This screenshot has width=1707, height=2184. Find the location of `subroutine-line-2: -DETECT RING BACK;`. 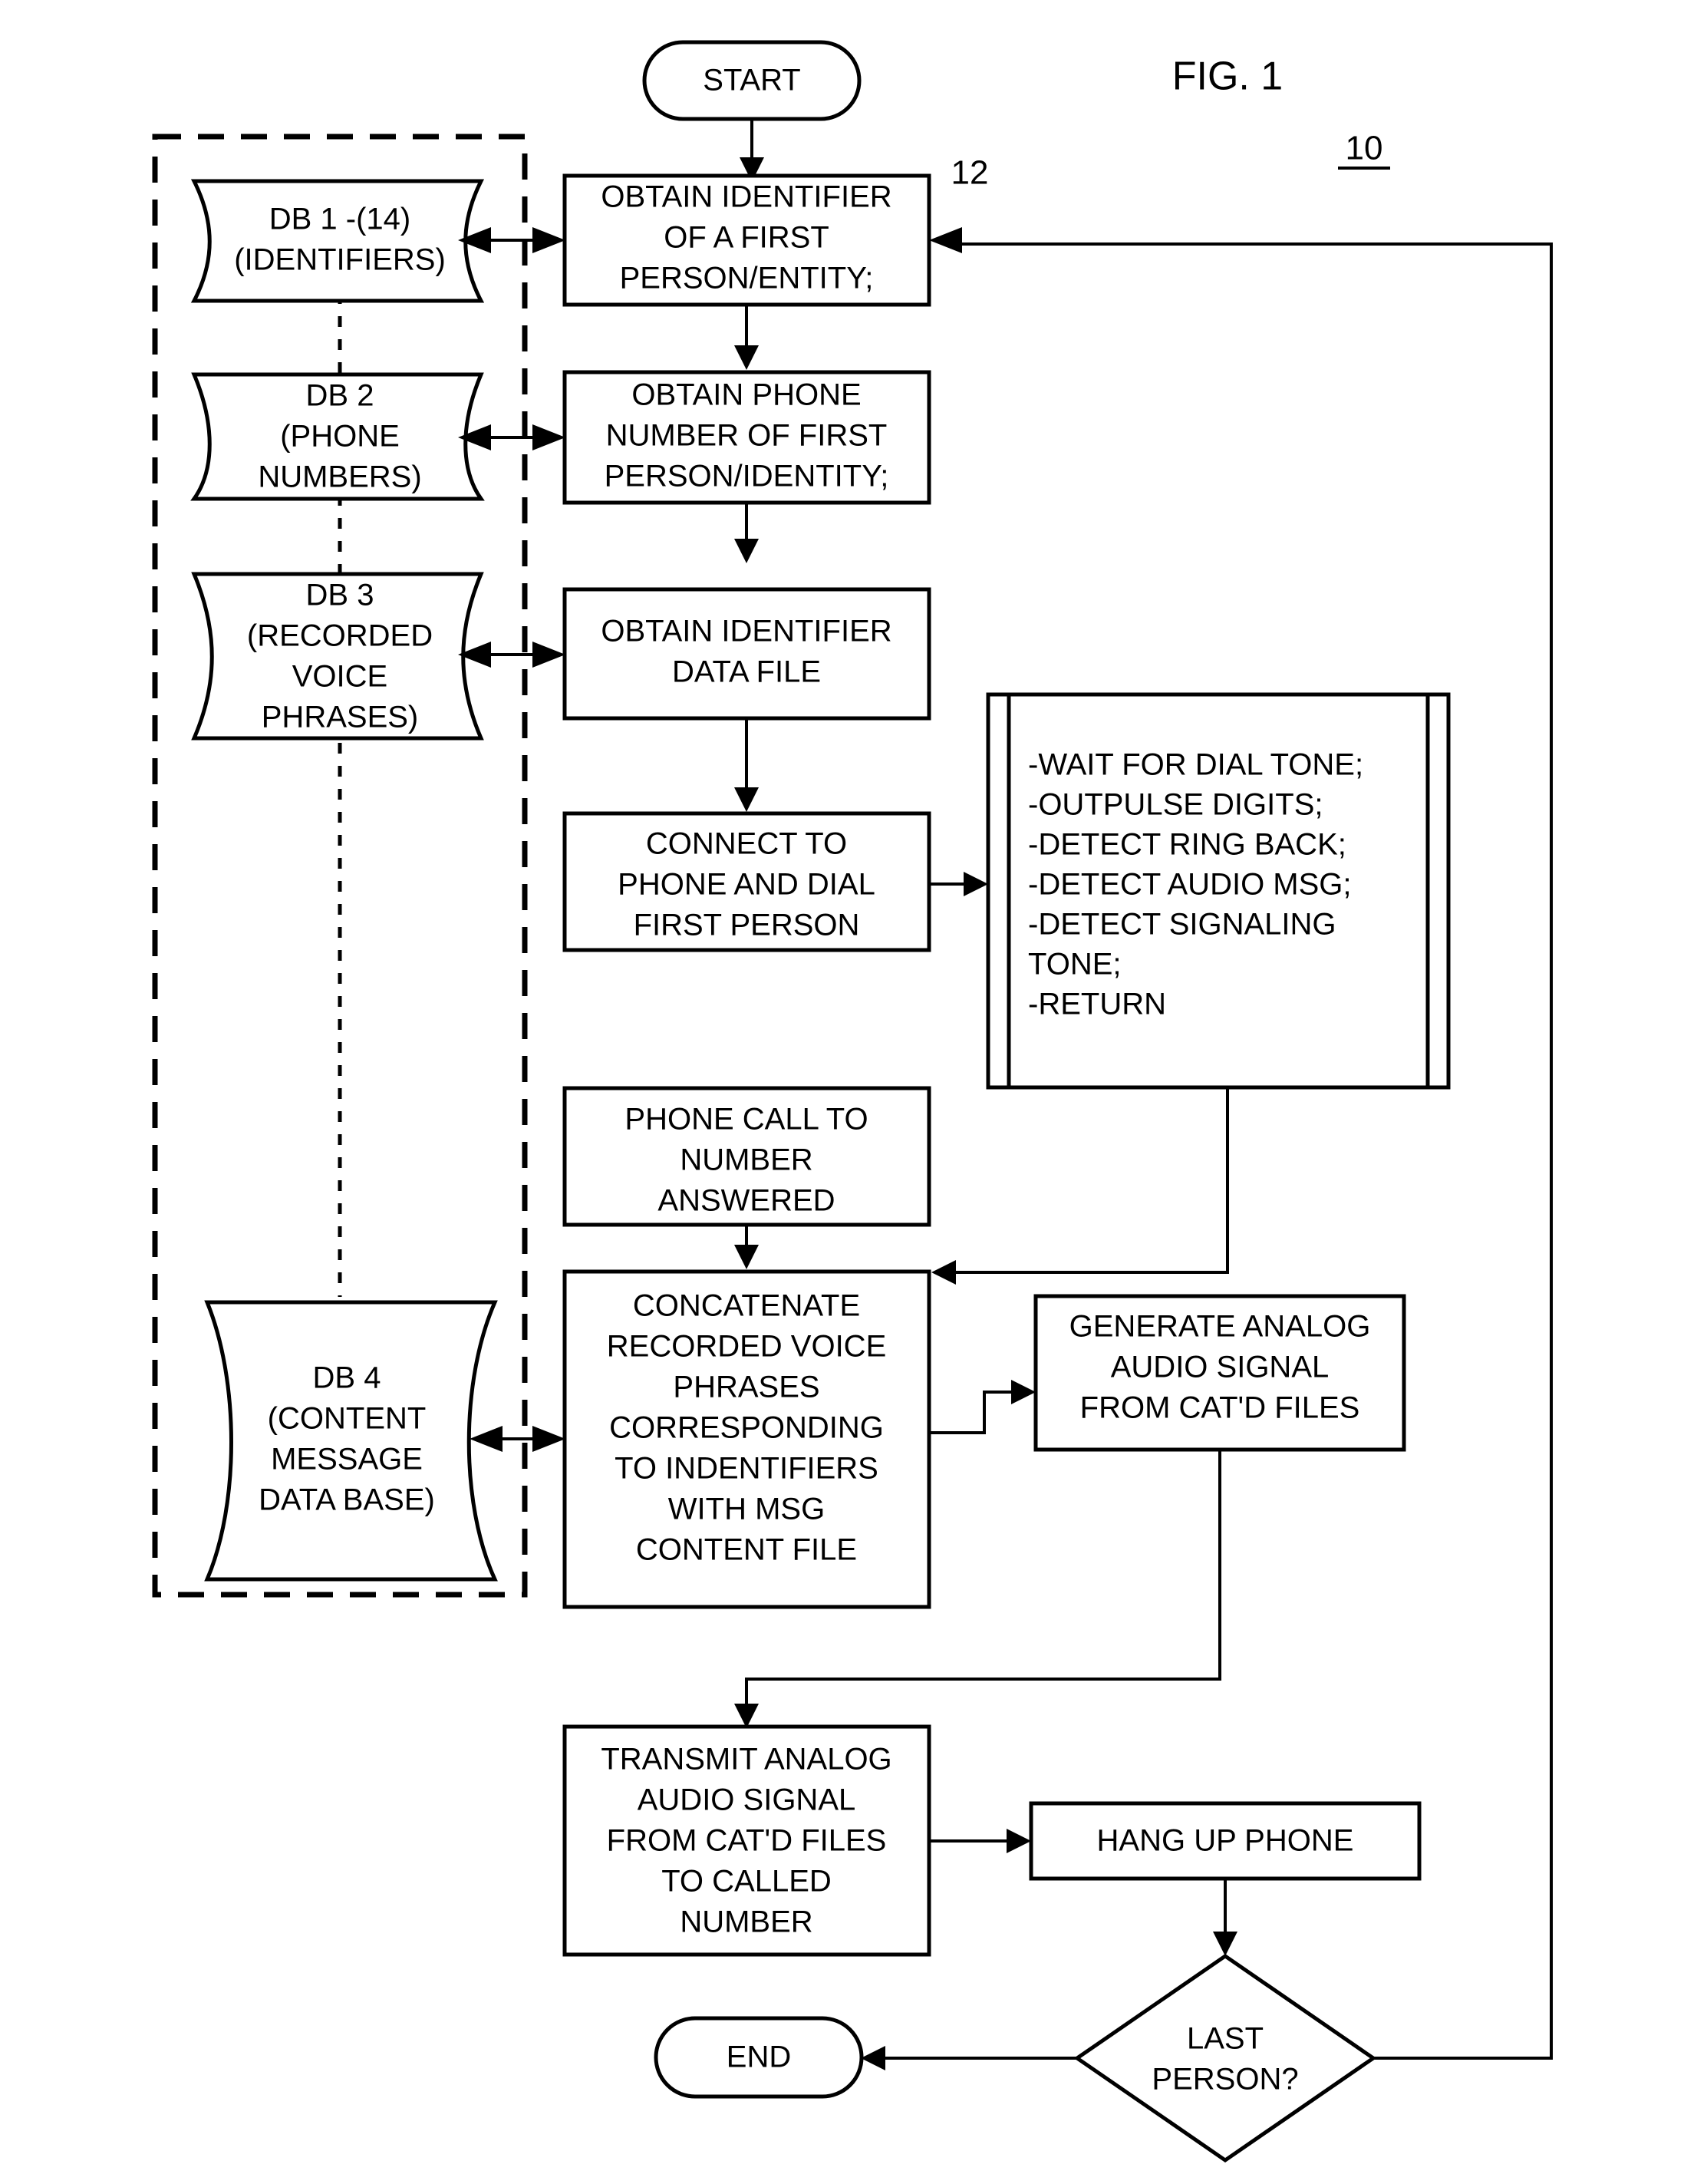

subroutine-line-2: -DETECT RING BACK; is located at coordinates (1187, 845).